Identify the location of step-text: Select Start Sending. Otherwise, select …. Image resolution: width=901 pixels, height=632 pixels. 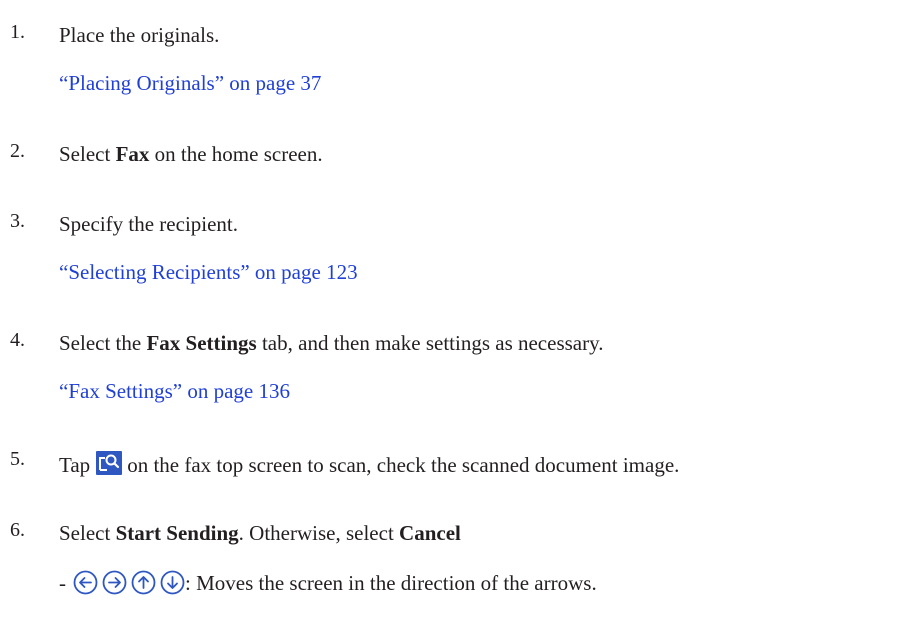
(260, 533).